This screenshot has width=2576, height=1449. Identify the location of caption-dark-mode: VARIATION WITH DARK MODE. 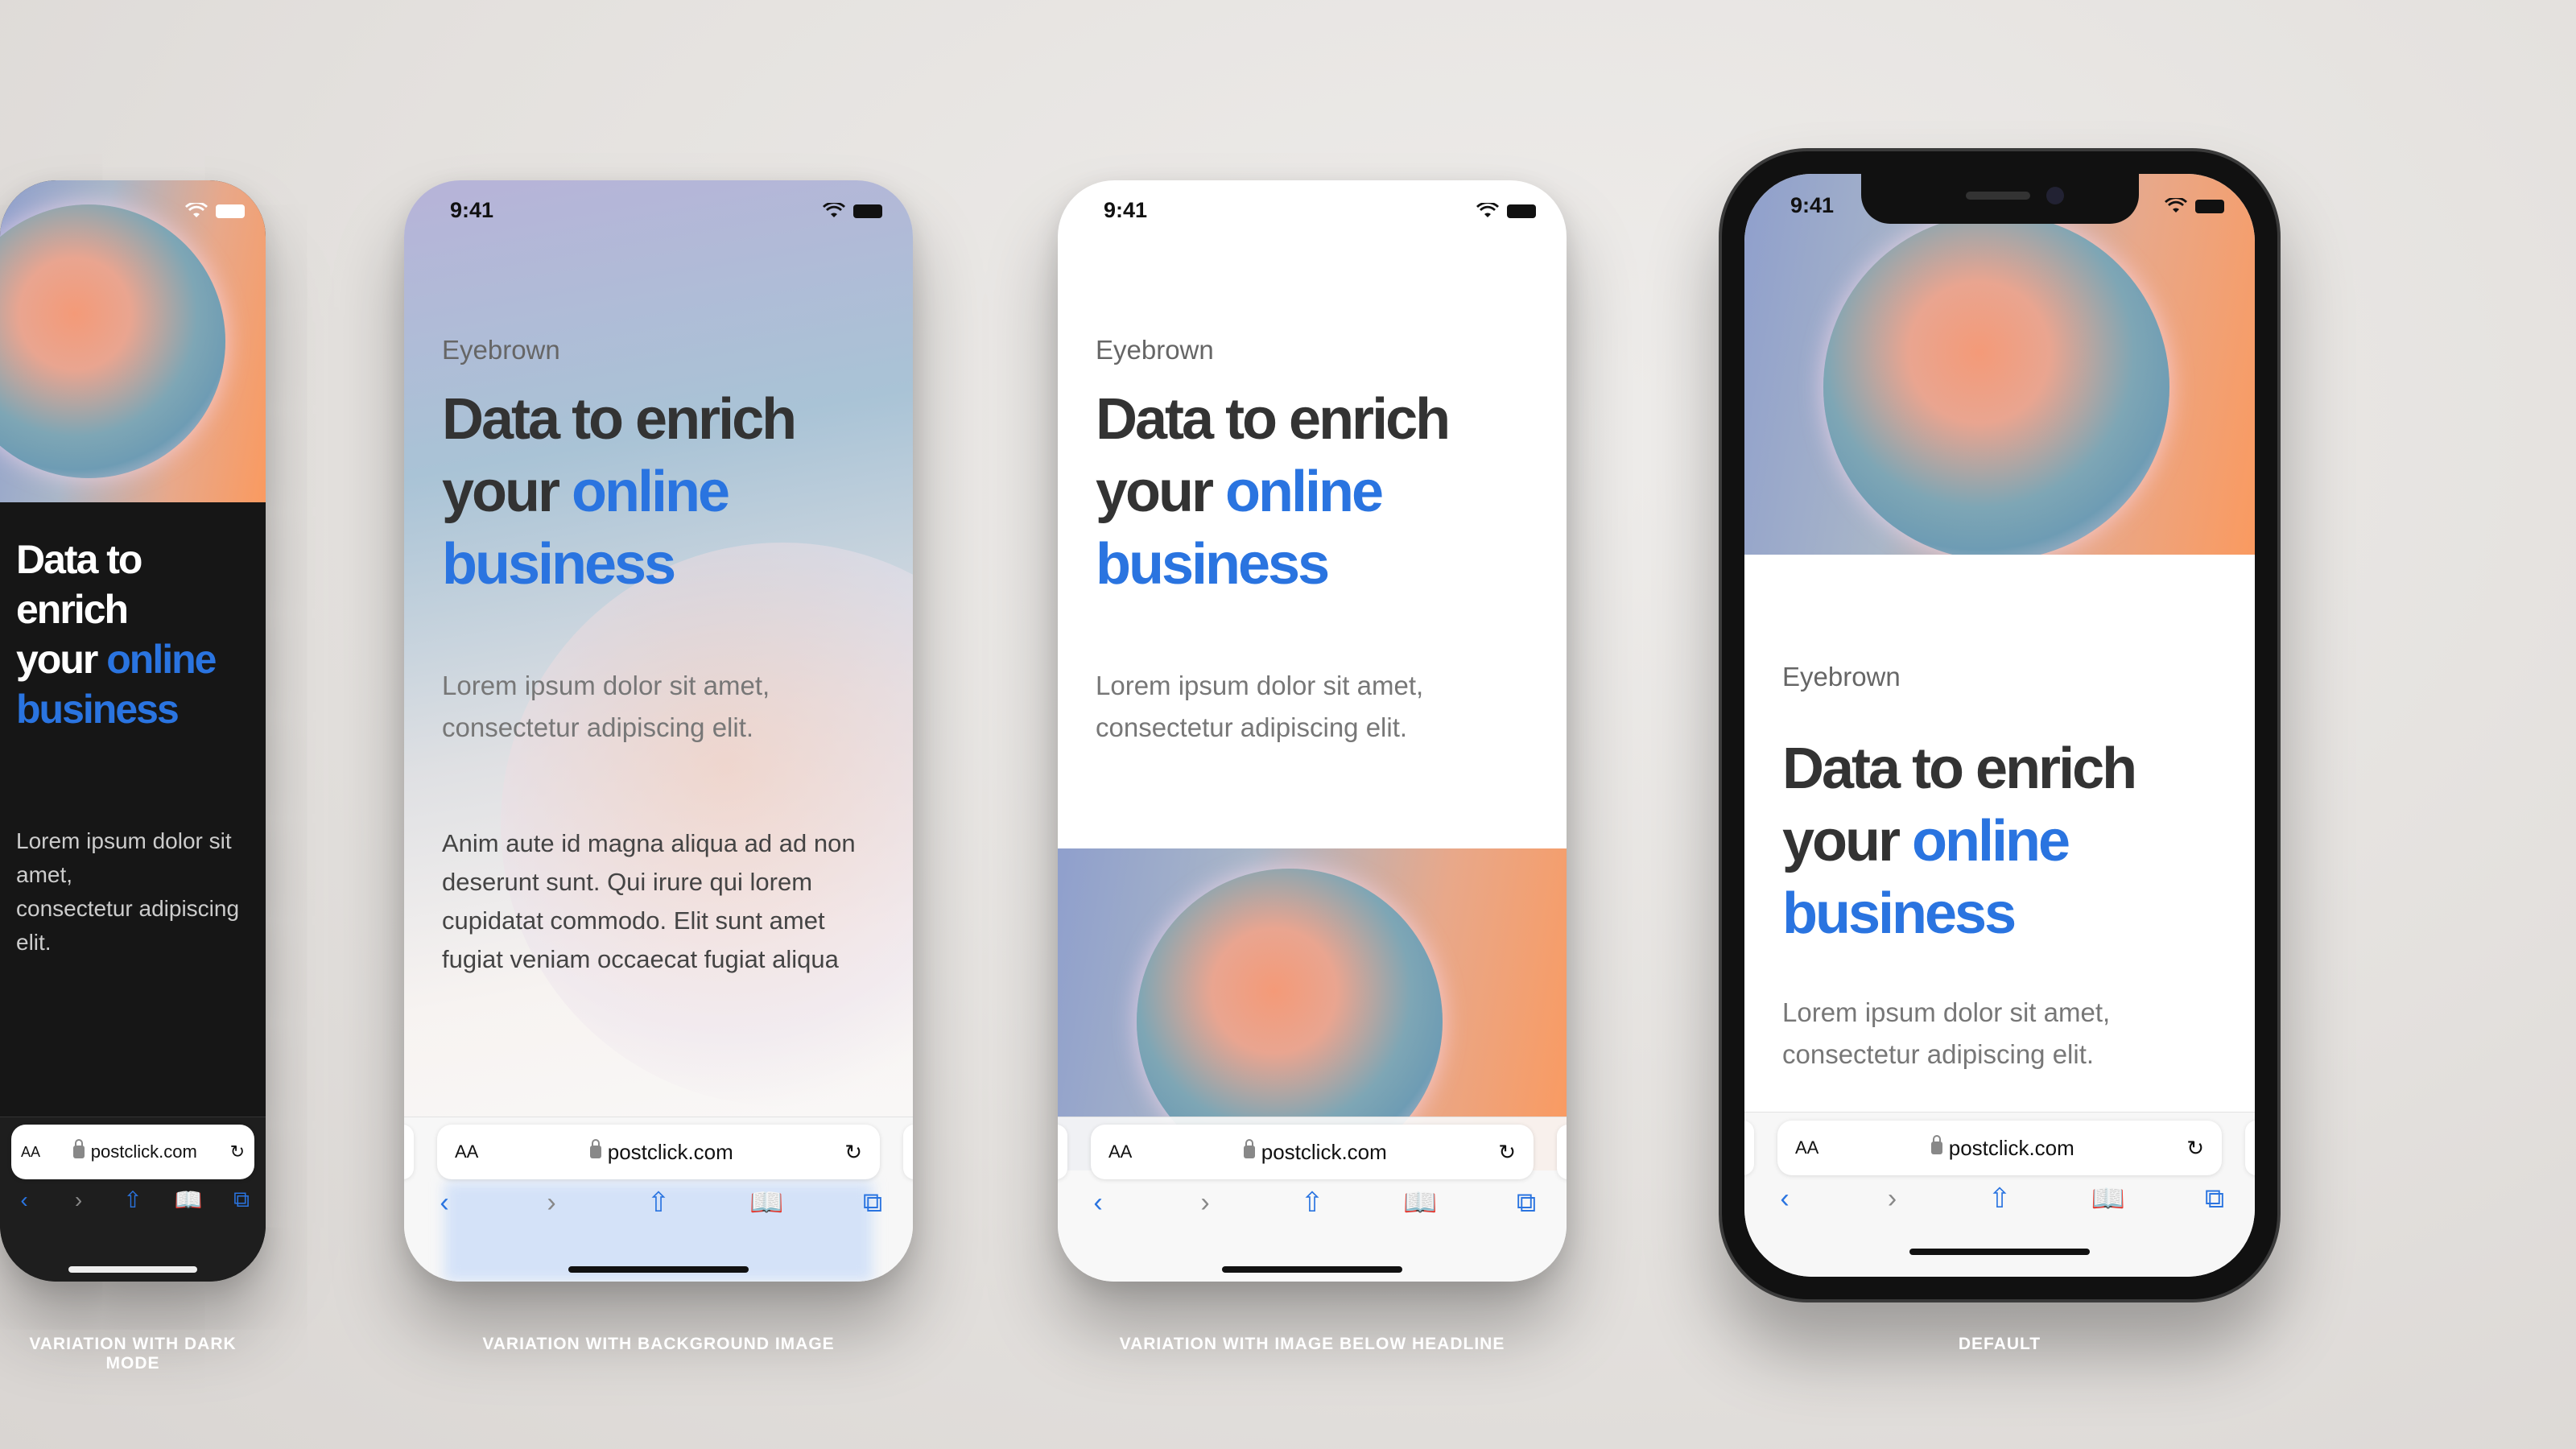
(133, 1354).